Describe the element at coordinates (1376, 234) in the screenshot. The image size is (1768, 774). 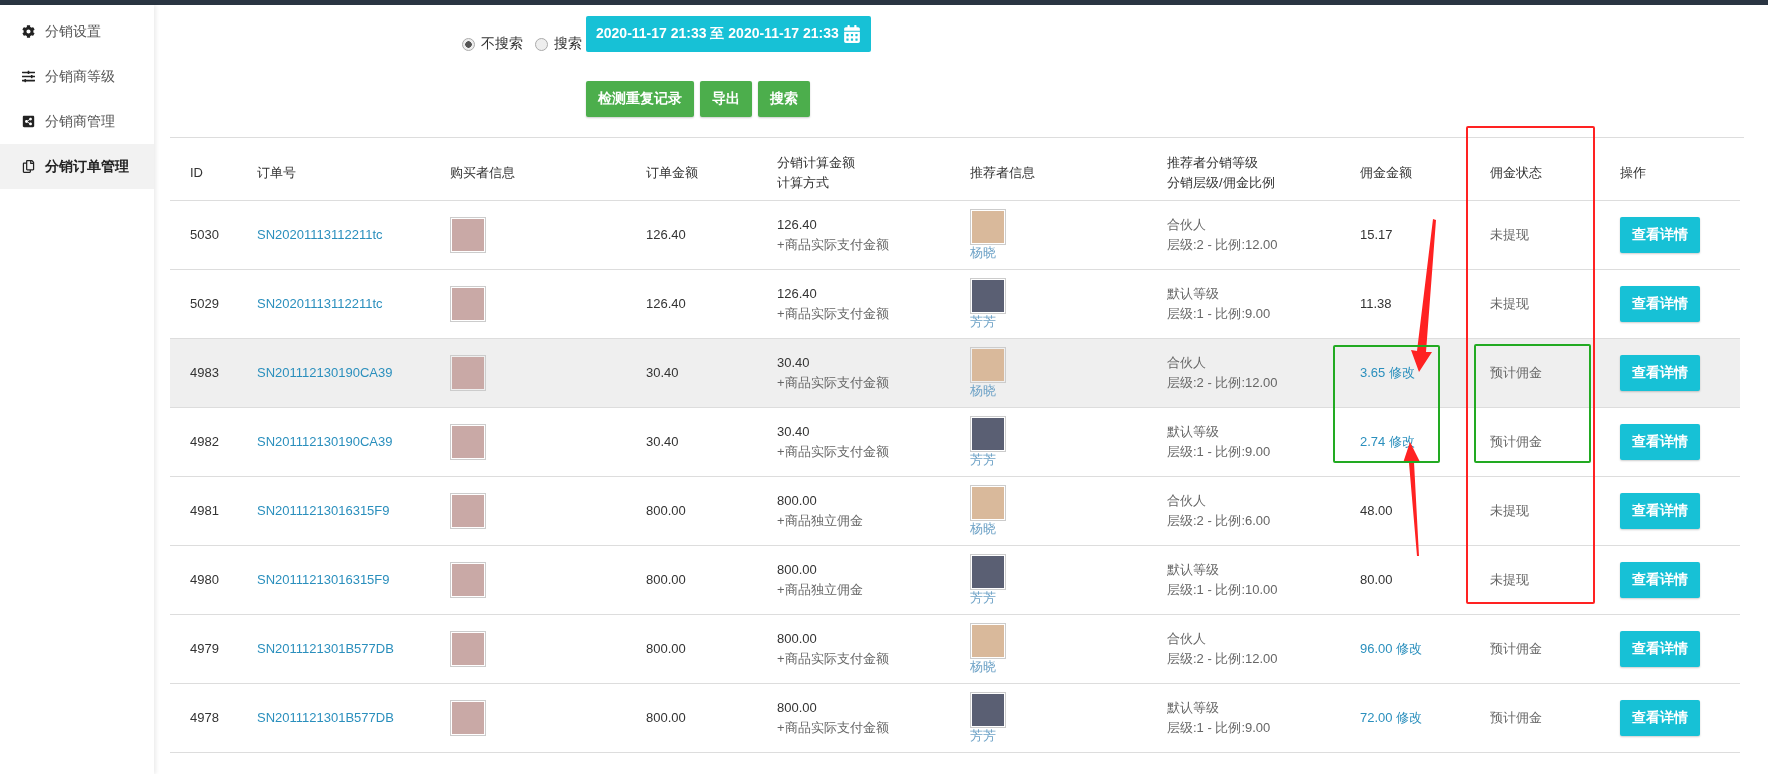
I see `commission-amount: 15.17` at that location.